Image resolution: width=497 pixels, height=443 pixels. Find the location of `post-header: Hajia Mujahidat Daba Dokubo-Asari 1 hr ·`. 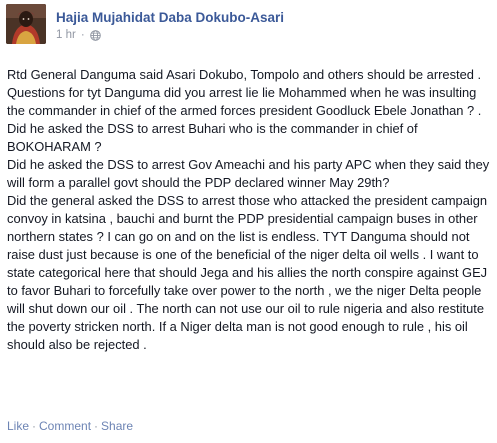

post-header: Hajia Mujahidat Daba Dokubo-Asari 1 hr · is located at coordinates (145, 26).